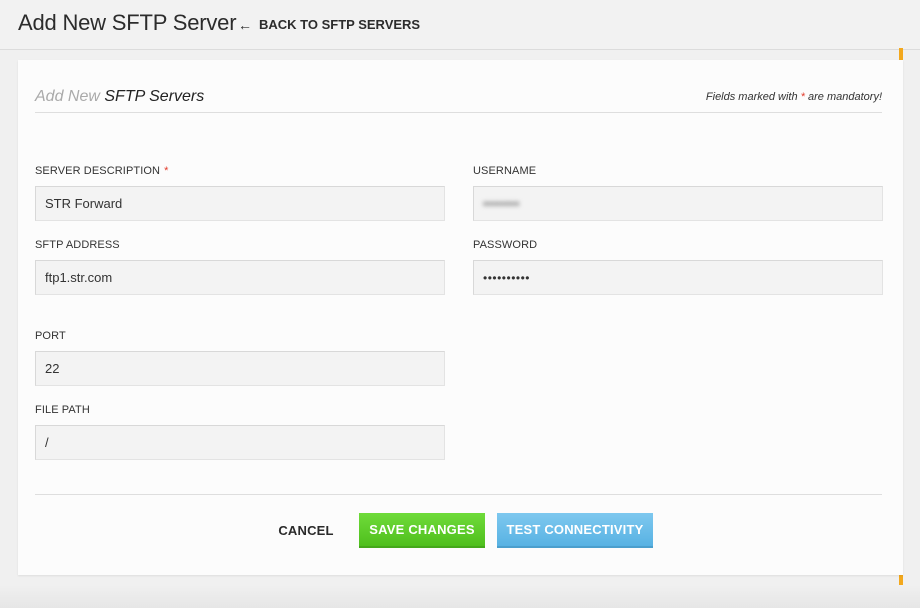 The width and height of the screenshot is (920, 608). I want to click on footer-divider, so click(458, 494).